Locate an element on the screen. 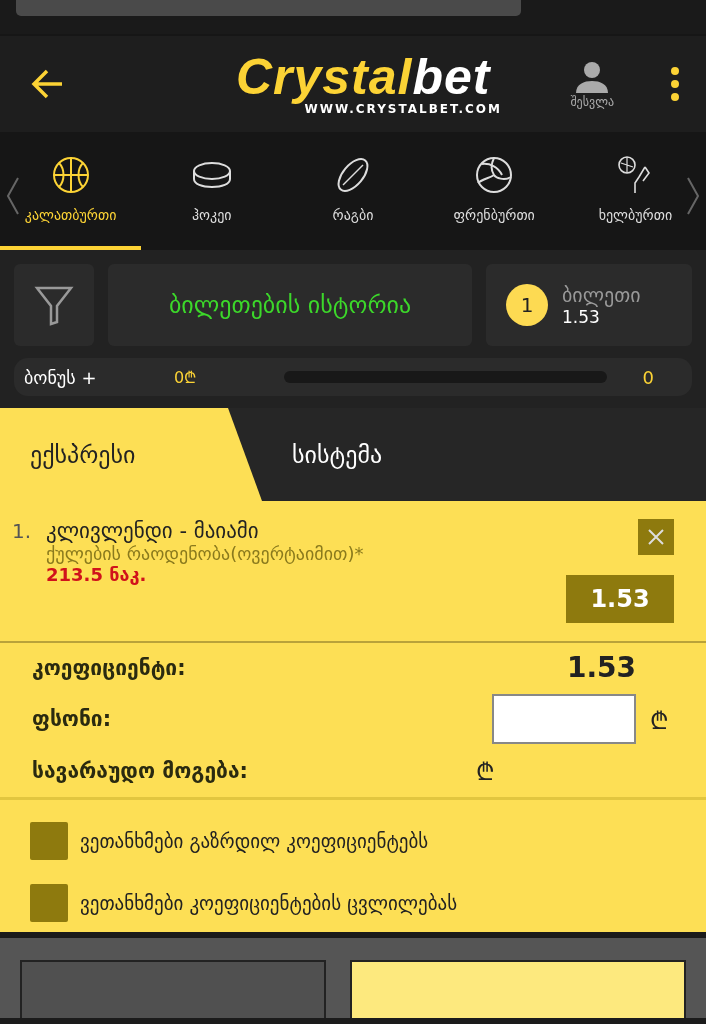  close-icon is located at coordinates (656, 537).